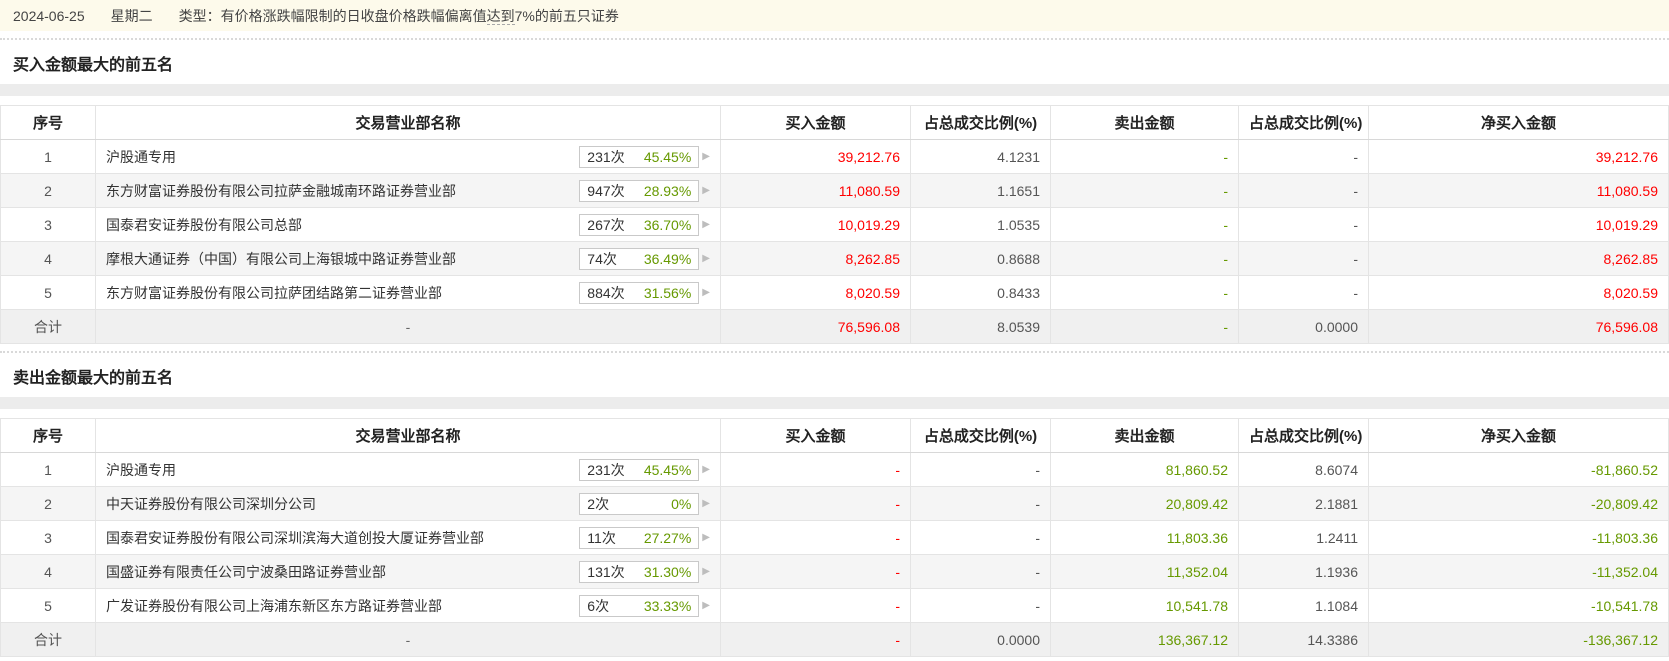  I want to click on buy-section-header: 买入金额最大的前五名, so click(834, 61).